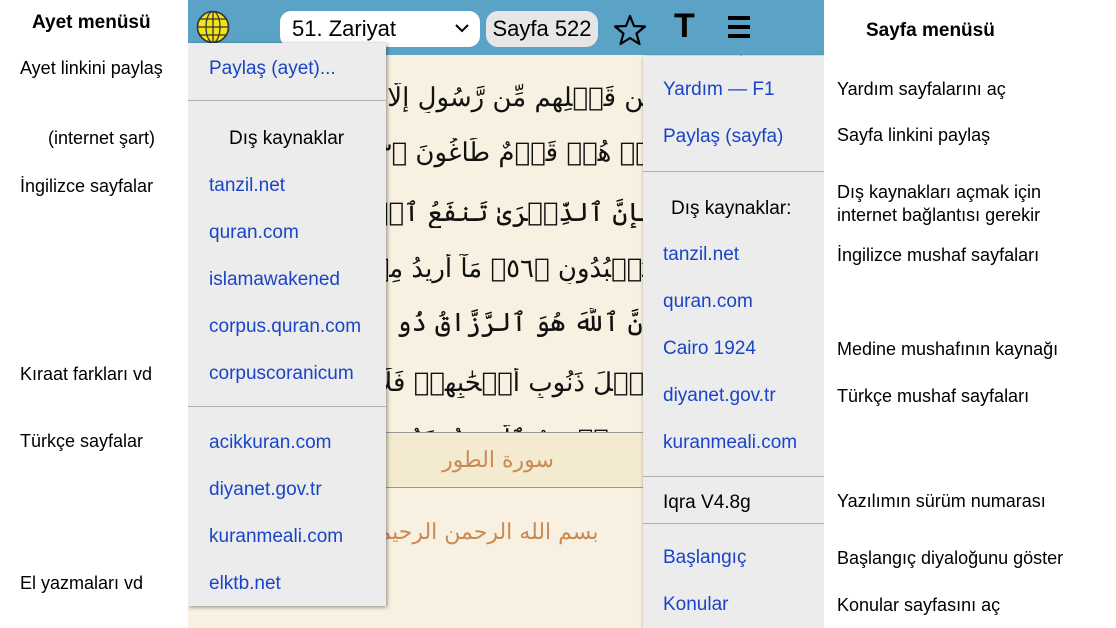  What do you see at coordinates (462, 28) in the screenshot?
I see `chevron-down-icon` at bounding box center [462, 28].